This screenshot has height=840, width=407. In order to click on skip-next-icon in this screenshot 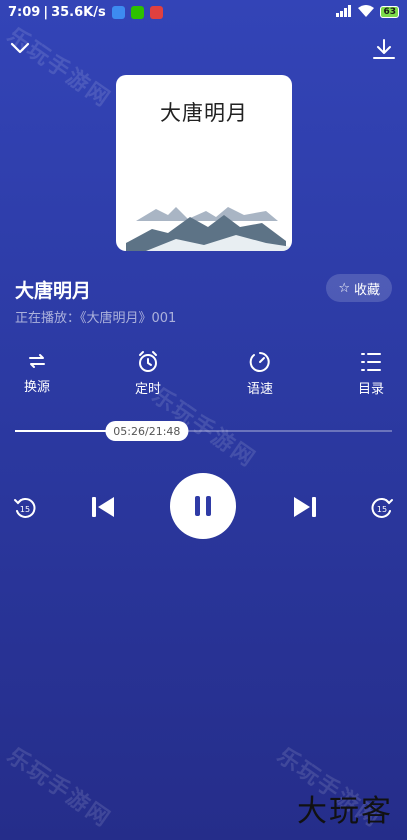, I will do `click(305, 507)`.